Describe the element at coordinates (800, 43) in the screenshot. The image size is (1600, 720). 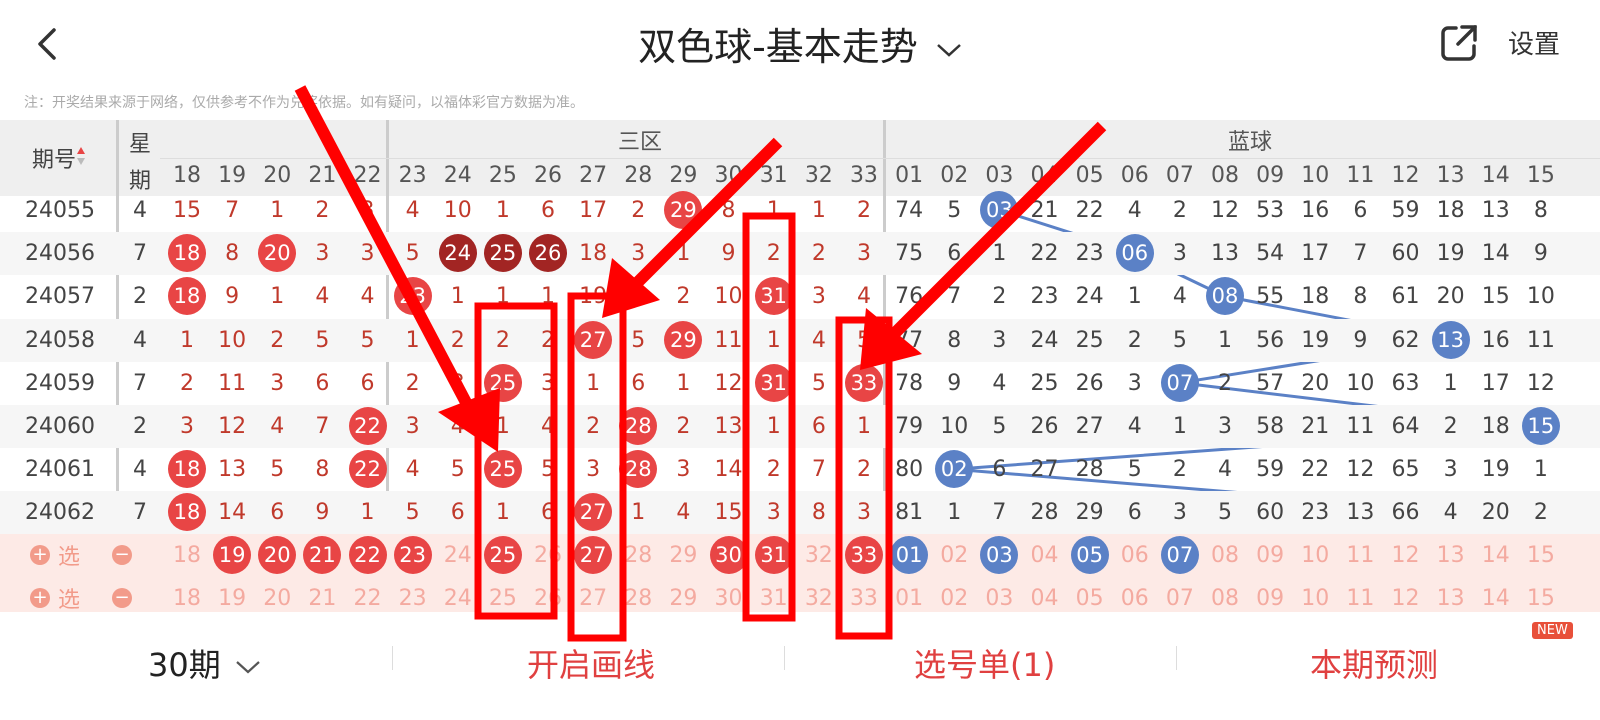
I see `page-title: 双色球-基本走势` at that location.